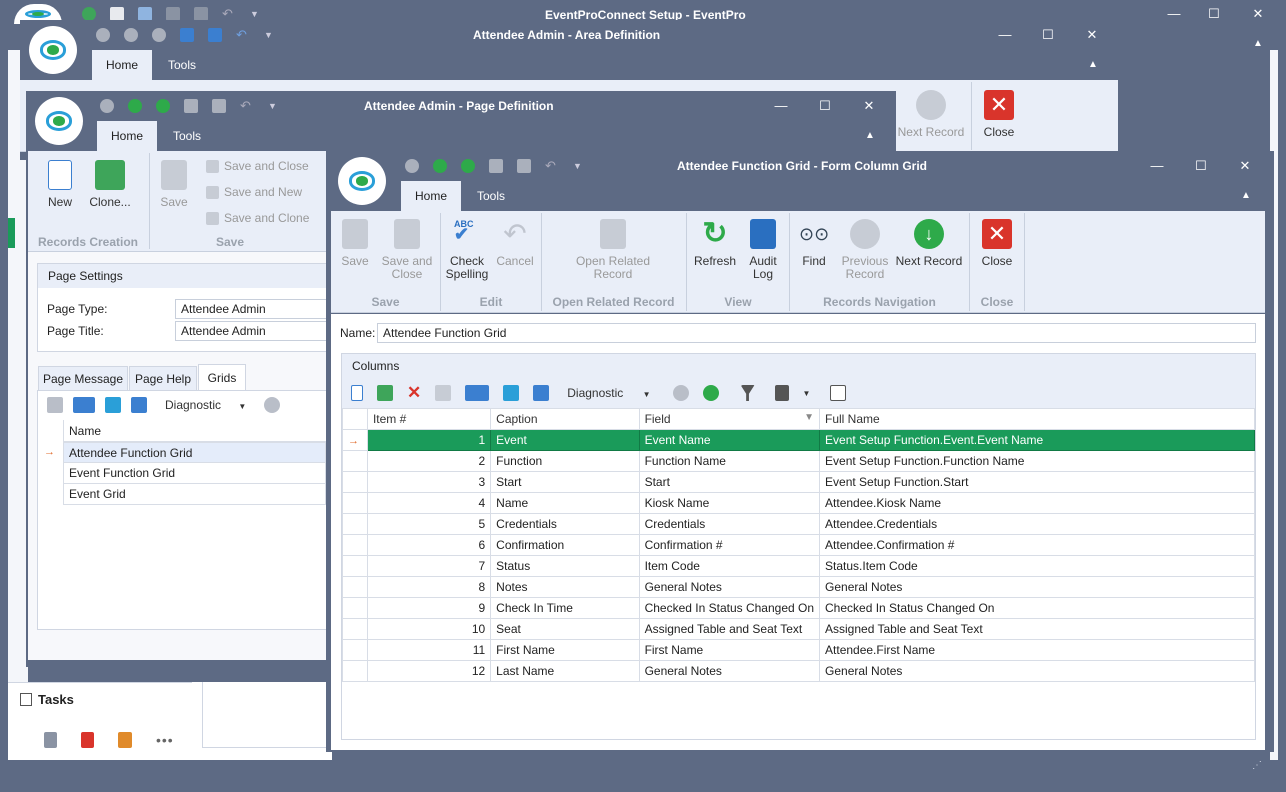  What do you see at coordinates (729, 608) in the screenshot?
I see `field-cell: Checked In Status Changed On` at bounding box center [729, 608].